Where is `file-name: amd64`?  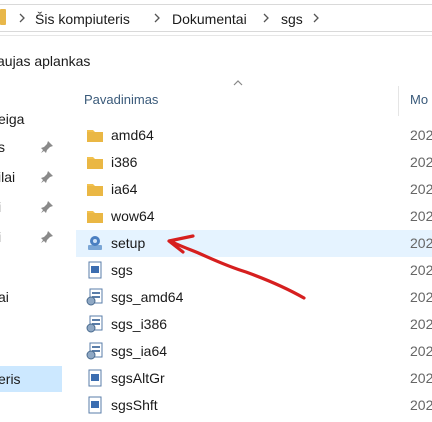 file-name: amd64 is located at coordinates (132, 135).